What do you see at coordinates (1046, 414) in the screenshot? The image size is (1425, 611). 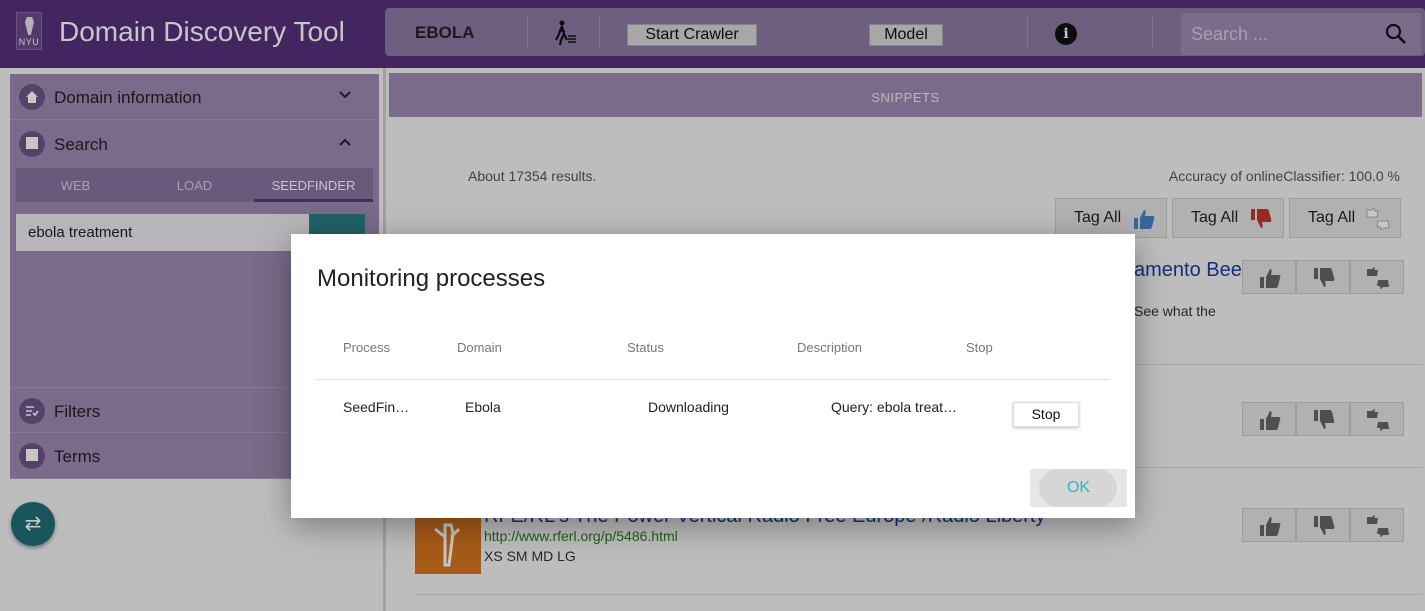 I see `stop-process-button: Stop` at bounding box center [1046, 414].